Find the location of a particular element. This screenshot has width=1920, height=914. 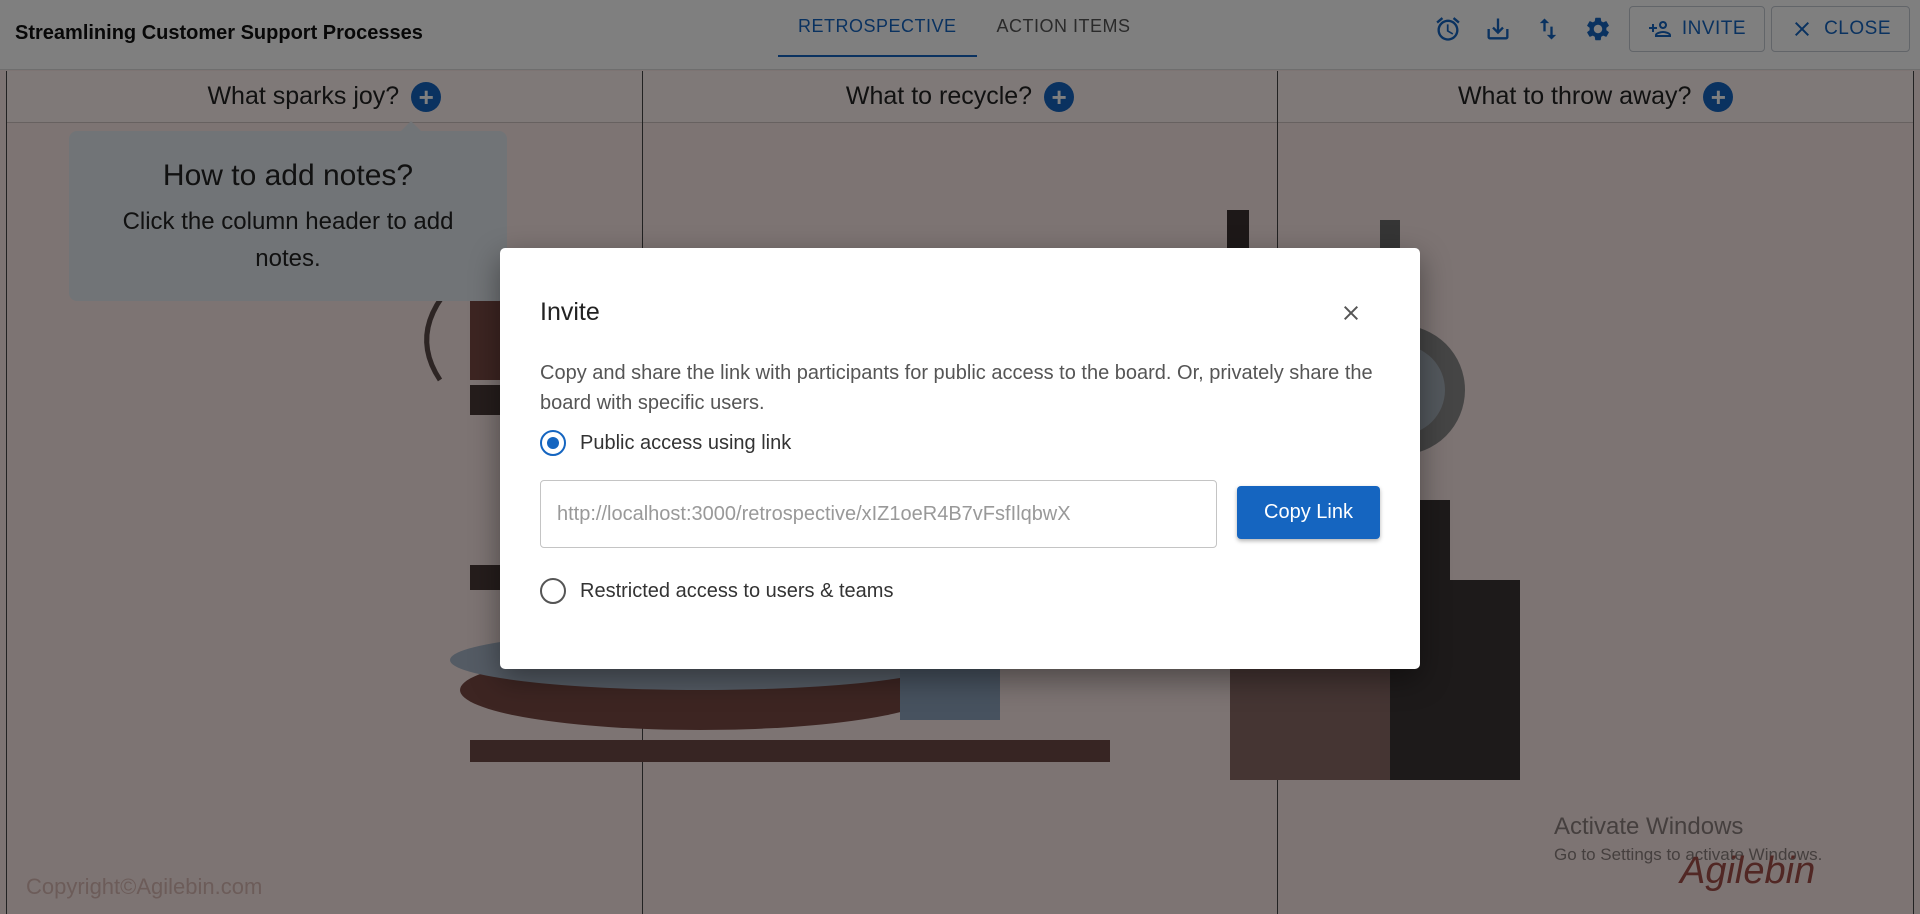

close-icon is located at coordinates (1351, 313).